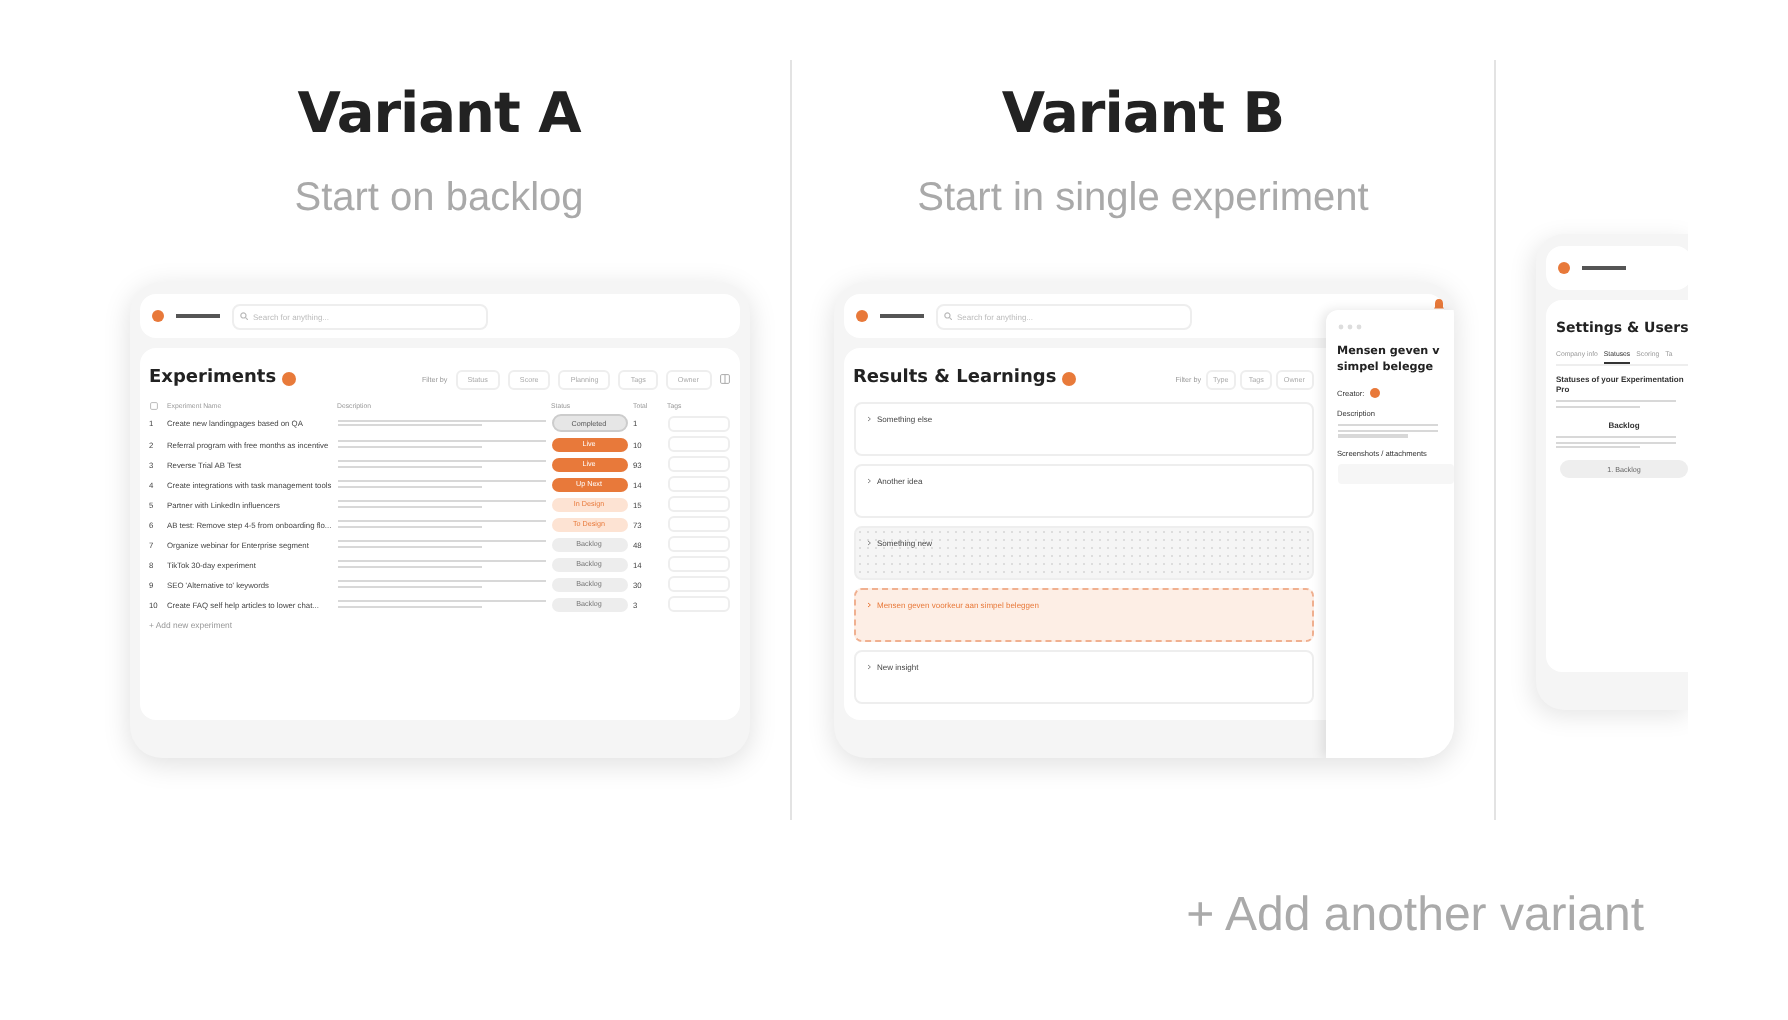 Image resolution: width=1788 pixels, height=1020 pixels. What do you see at coordinates (1375, 393) in the screenshot?
I see `avatar-icon` at bounding box center [1375, 393].